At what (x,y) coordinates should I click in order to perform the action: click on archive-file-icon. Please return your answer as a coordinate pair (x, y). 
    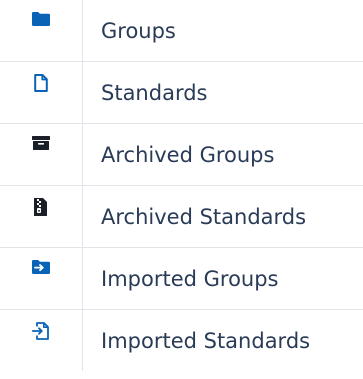
    Looking at the image, I should click on (41, 207).